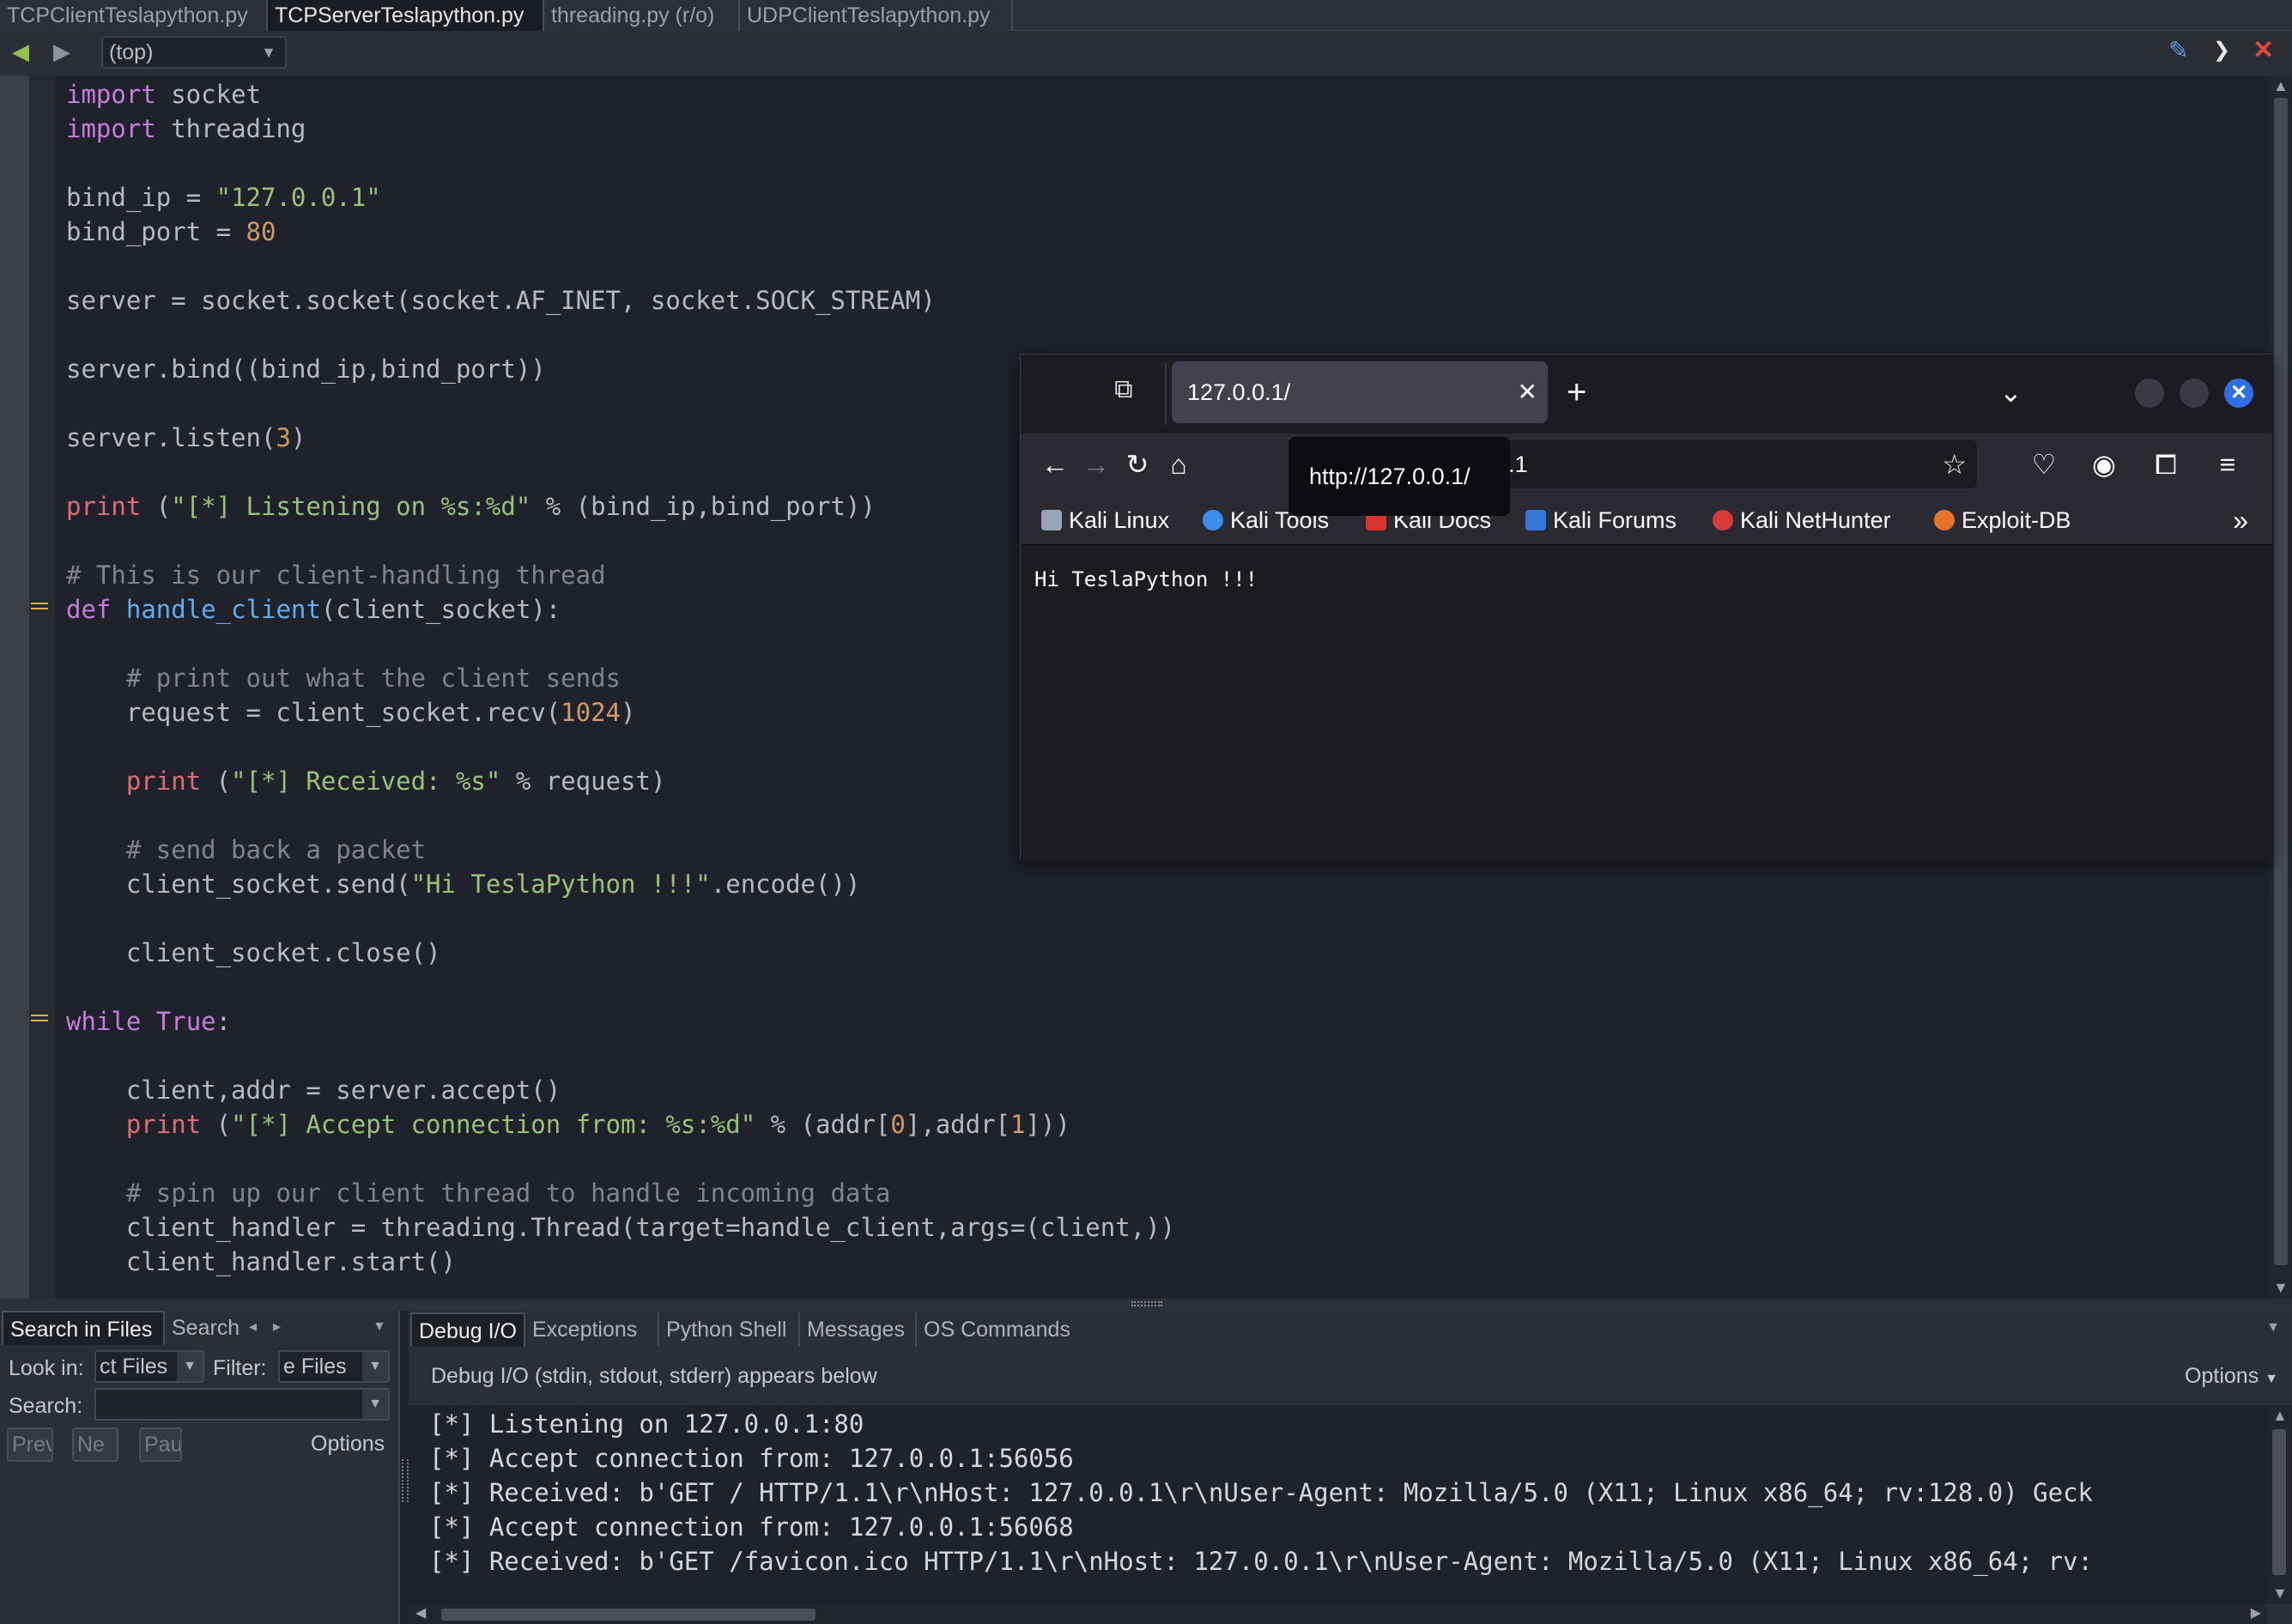  Describe the element at coordinates (1137, 464) in the screenshot. I see `reload-icon: ↻` at that location.